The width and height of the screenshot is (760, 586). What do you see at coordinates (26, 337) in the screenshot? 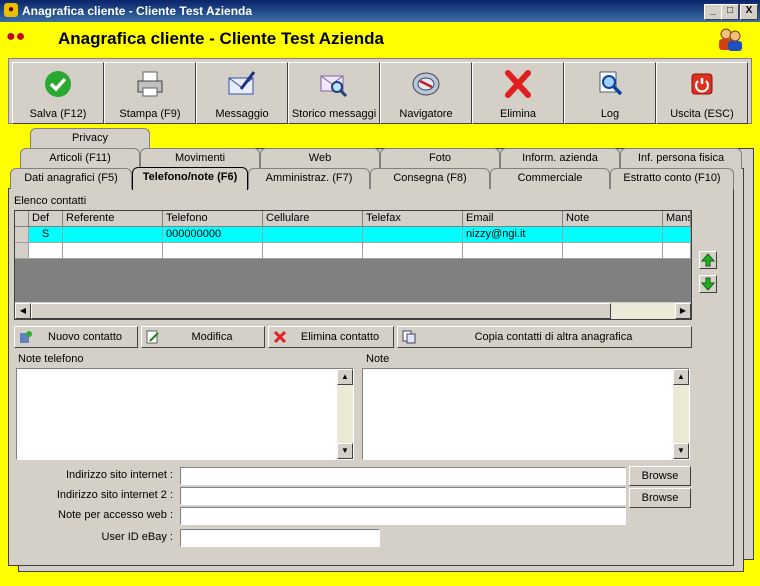
I see `new-contact-icon` at bounding box center [26, 337].